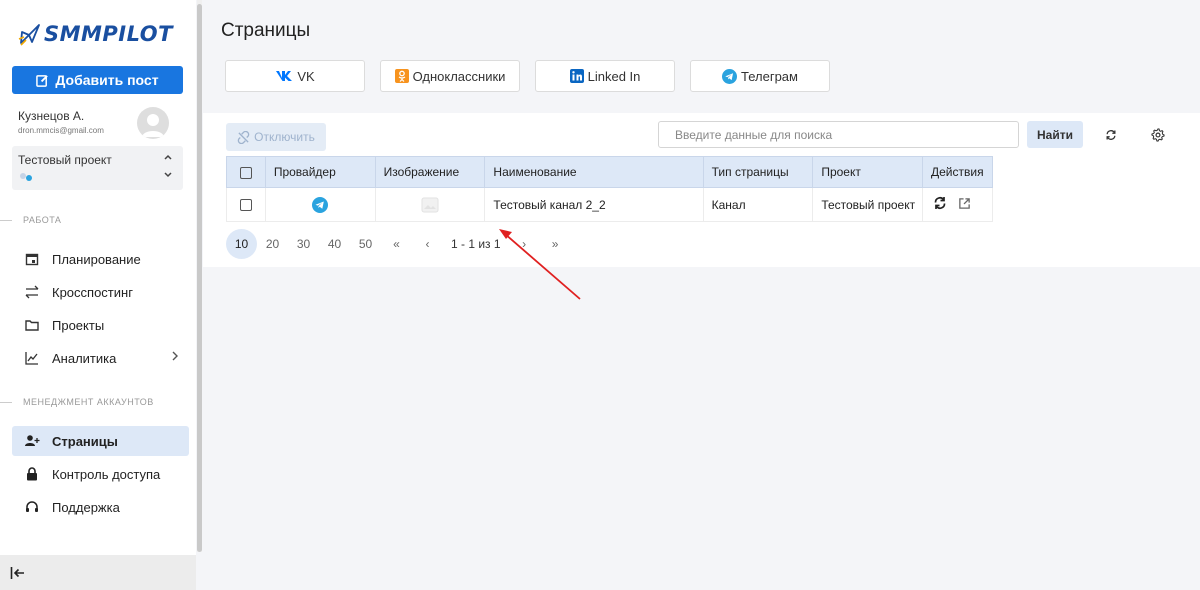  I want to click on nav-item-label: Проекты, so click(78, 325).